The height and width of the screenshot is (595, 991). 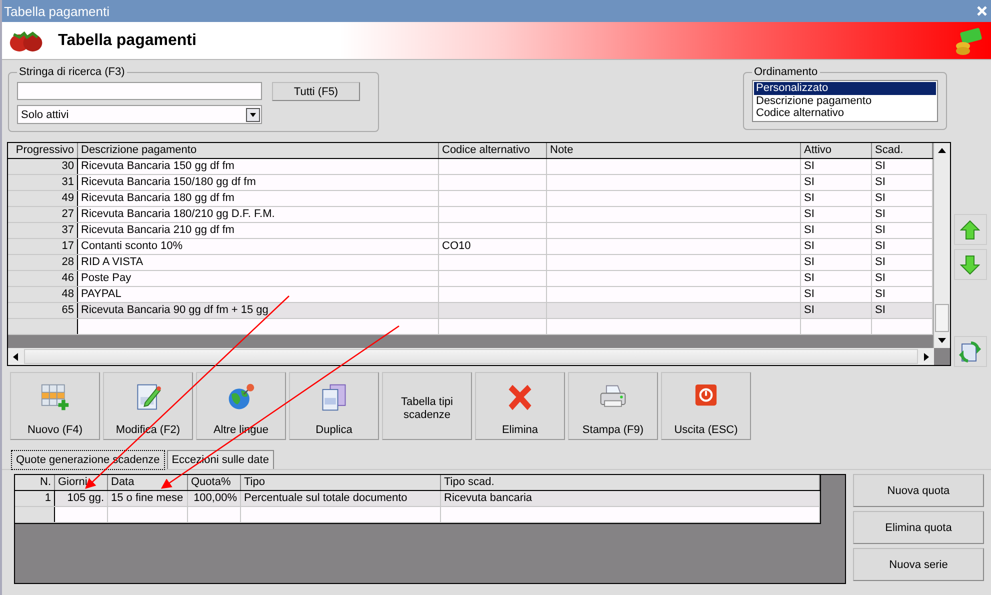 What do you see at coordinates (471, 199) in the screenshot?
I see `table-row: 49 Ricevuta Bancaria 180 gg df fm SI SI` at bounding box center [471, 199].